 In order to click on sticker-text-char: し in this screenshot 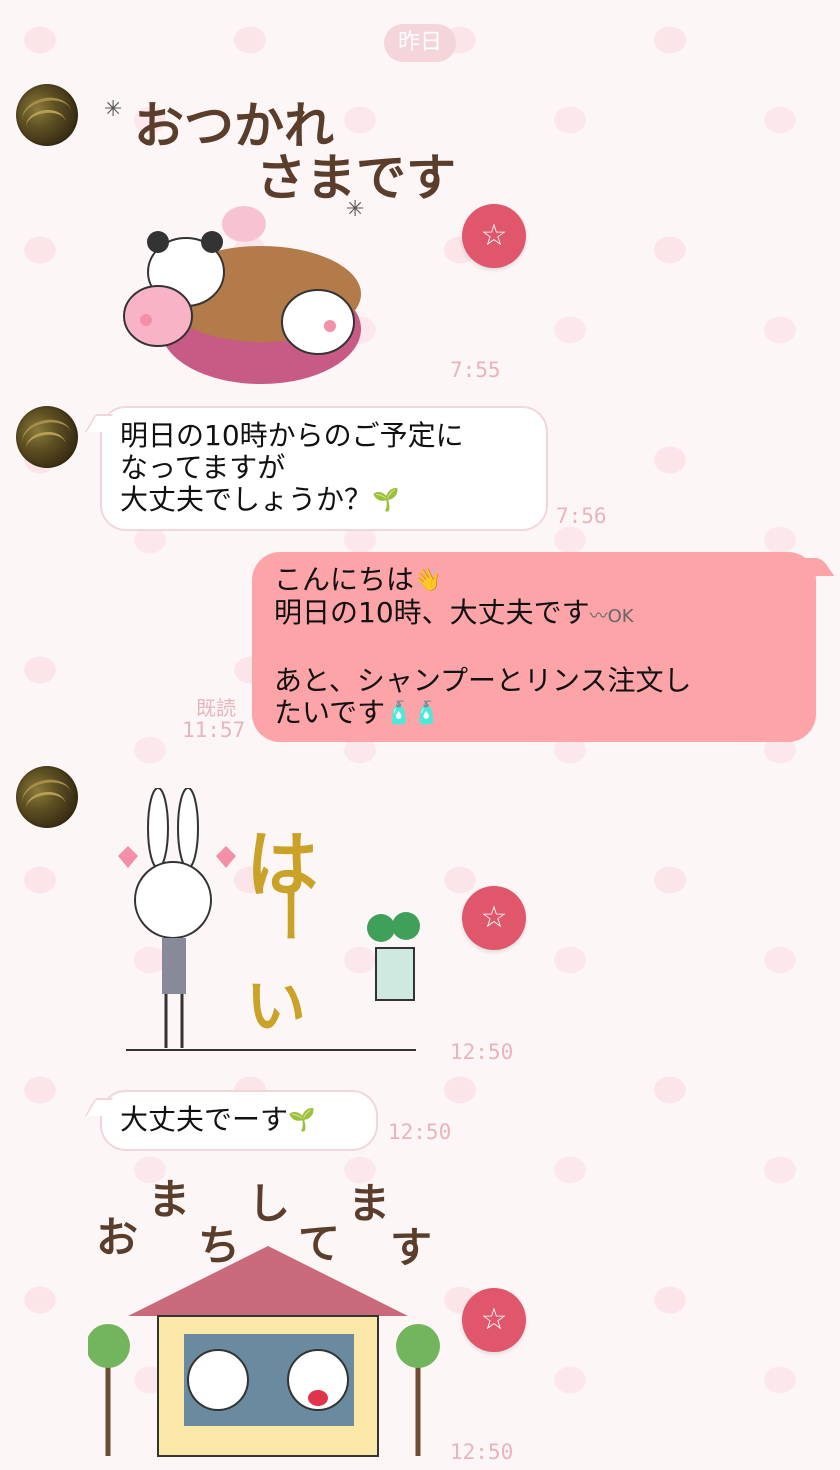, I will do `click(269, 1203)`.